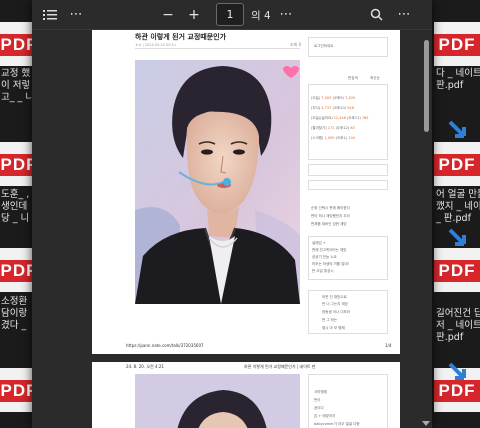 This screenshot has width=480, height=428. I want to click on scroll-down-arrow-icon, so click(426, 423).